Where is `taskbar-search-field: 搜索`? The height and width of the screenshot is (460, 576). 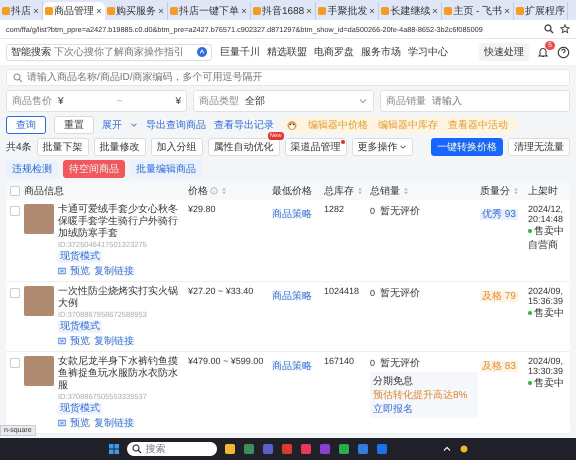
taskbar-search-field: 搜索 is located at coordinates (171, 449).